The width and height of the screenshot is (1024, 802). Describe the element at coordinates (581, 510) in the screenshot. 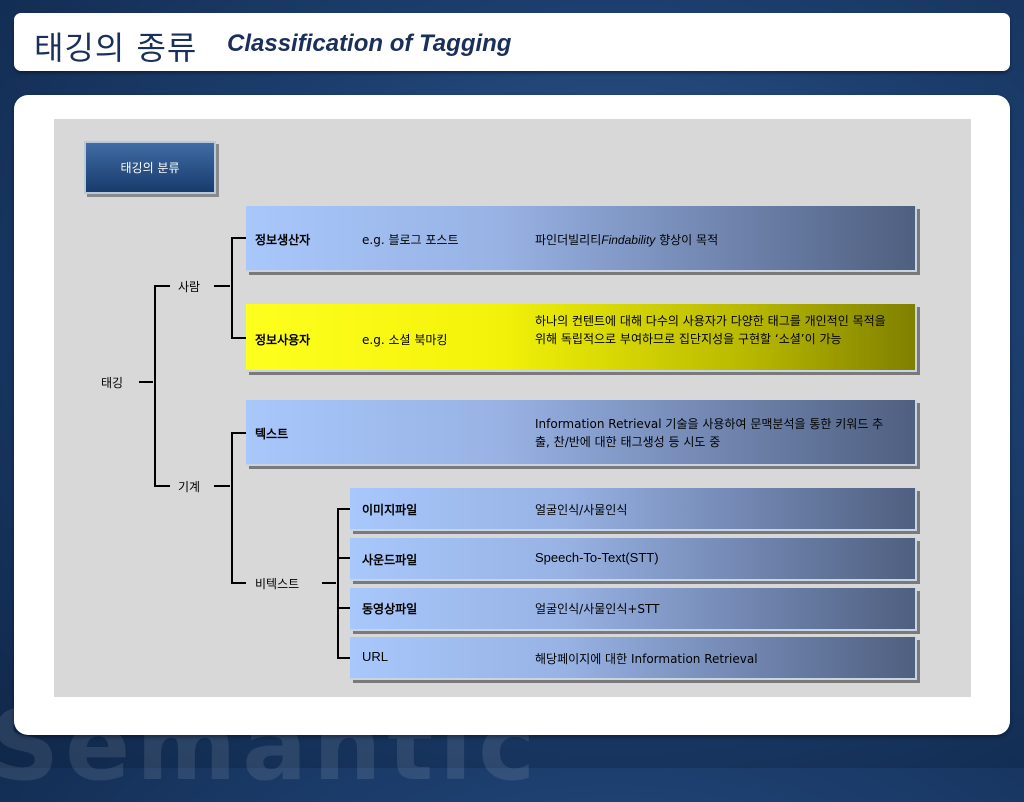

I see `image-desc: 얼굴인식/사물인식` at that location.